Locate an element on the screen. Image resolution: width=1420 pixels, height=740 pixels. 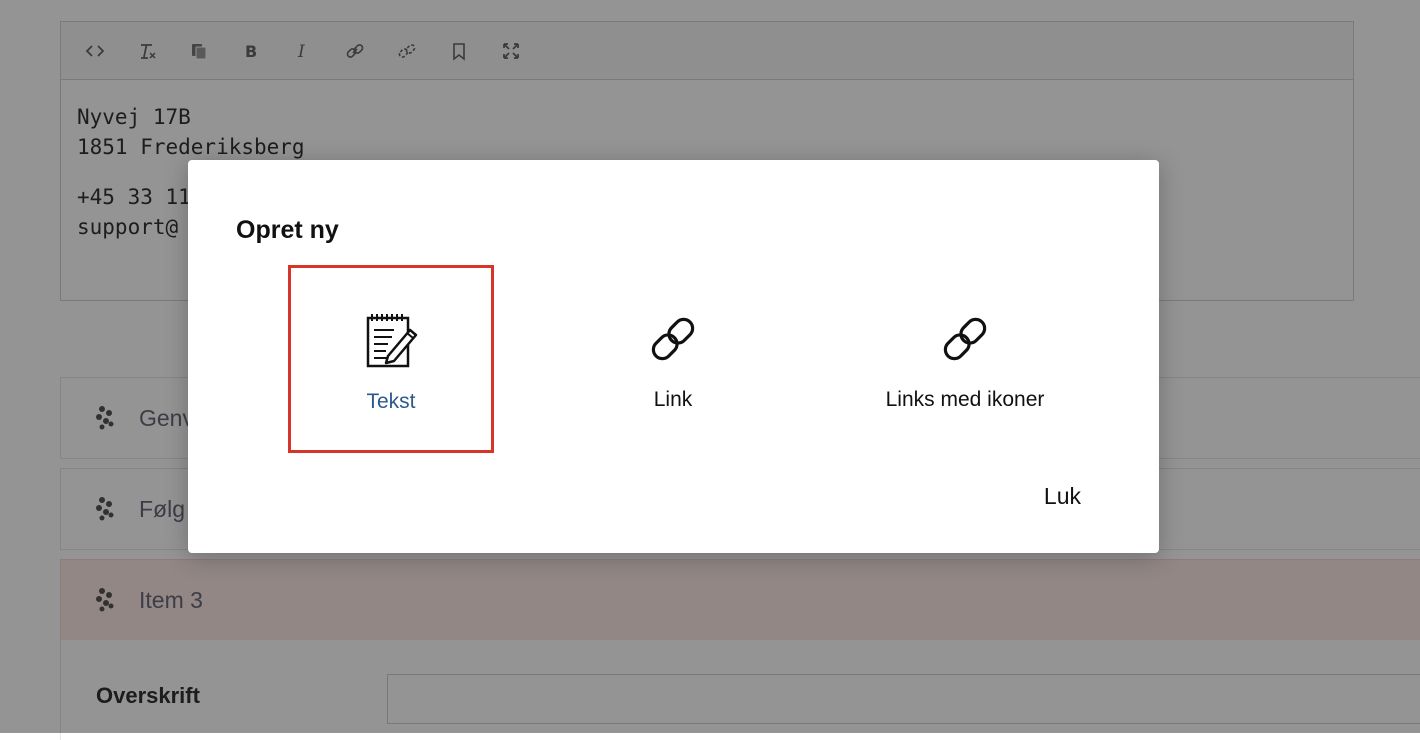
option-links-med-ikoner: Links med ikoner is located at coordinates (965, 360).